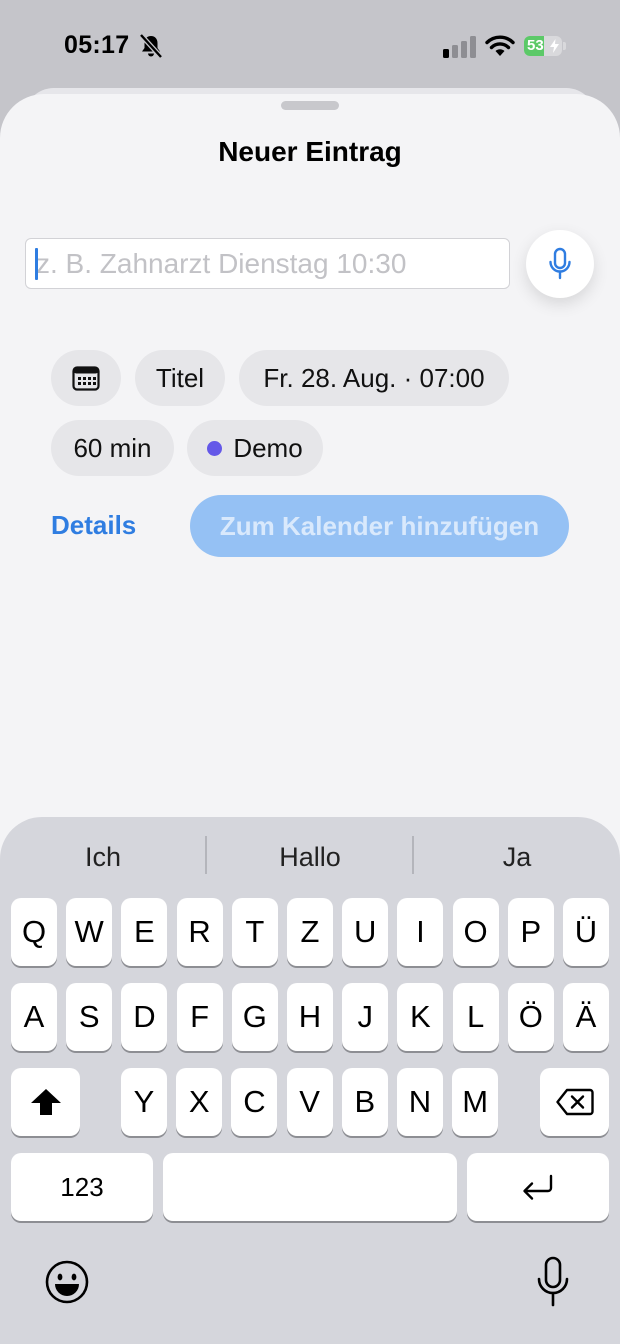 The image size is (620, 1344). I want to click on sheet-grabber, so click(310, 105).